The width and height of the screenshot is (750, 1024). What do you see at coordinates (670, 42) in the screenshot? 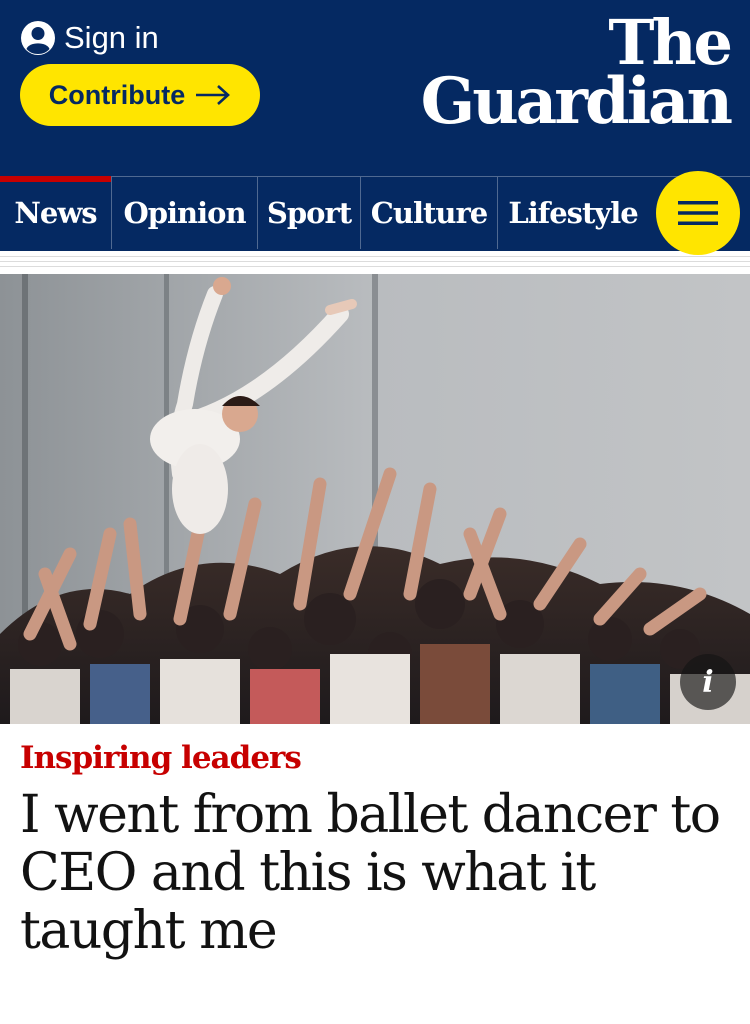
I see `logo-line-1: The` at bounding box center [670, 42].